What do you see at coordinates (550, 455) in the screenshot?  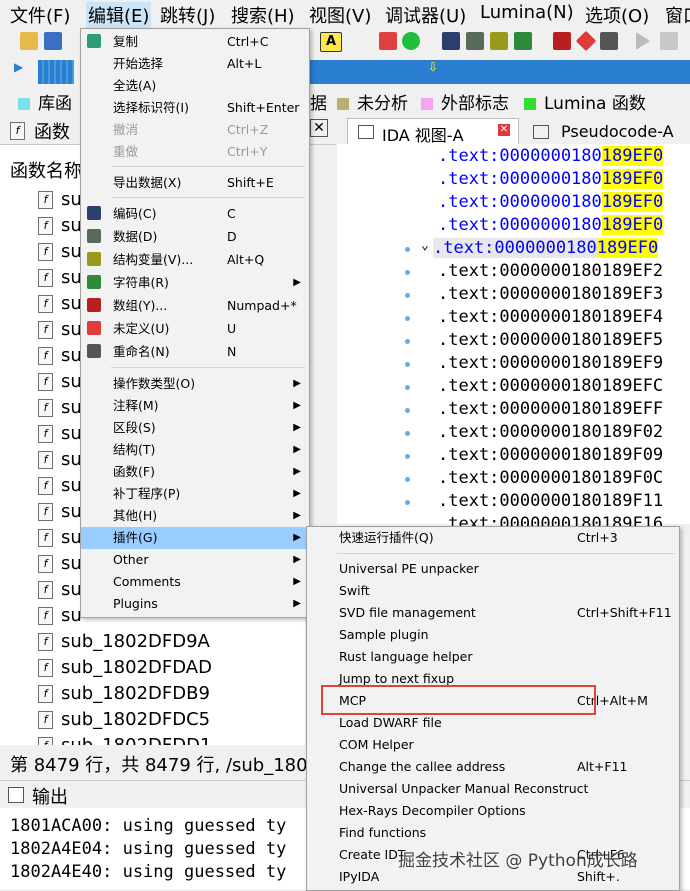 I see `asm-line: .text:0000000180189F09` at bounding box center [550, 455].